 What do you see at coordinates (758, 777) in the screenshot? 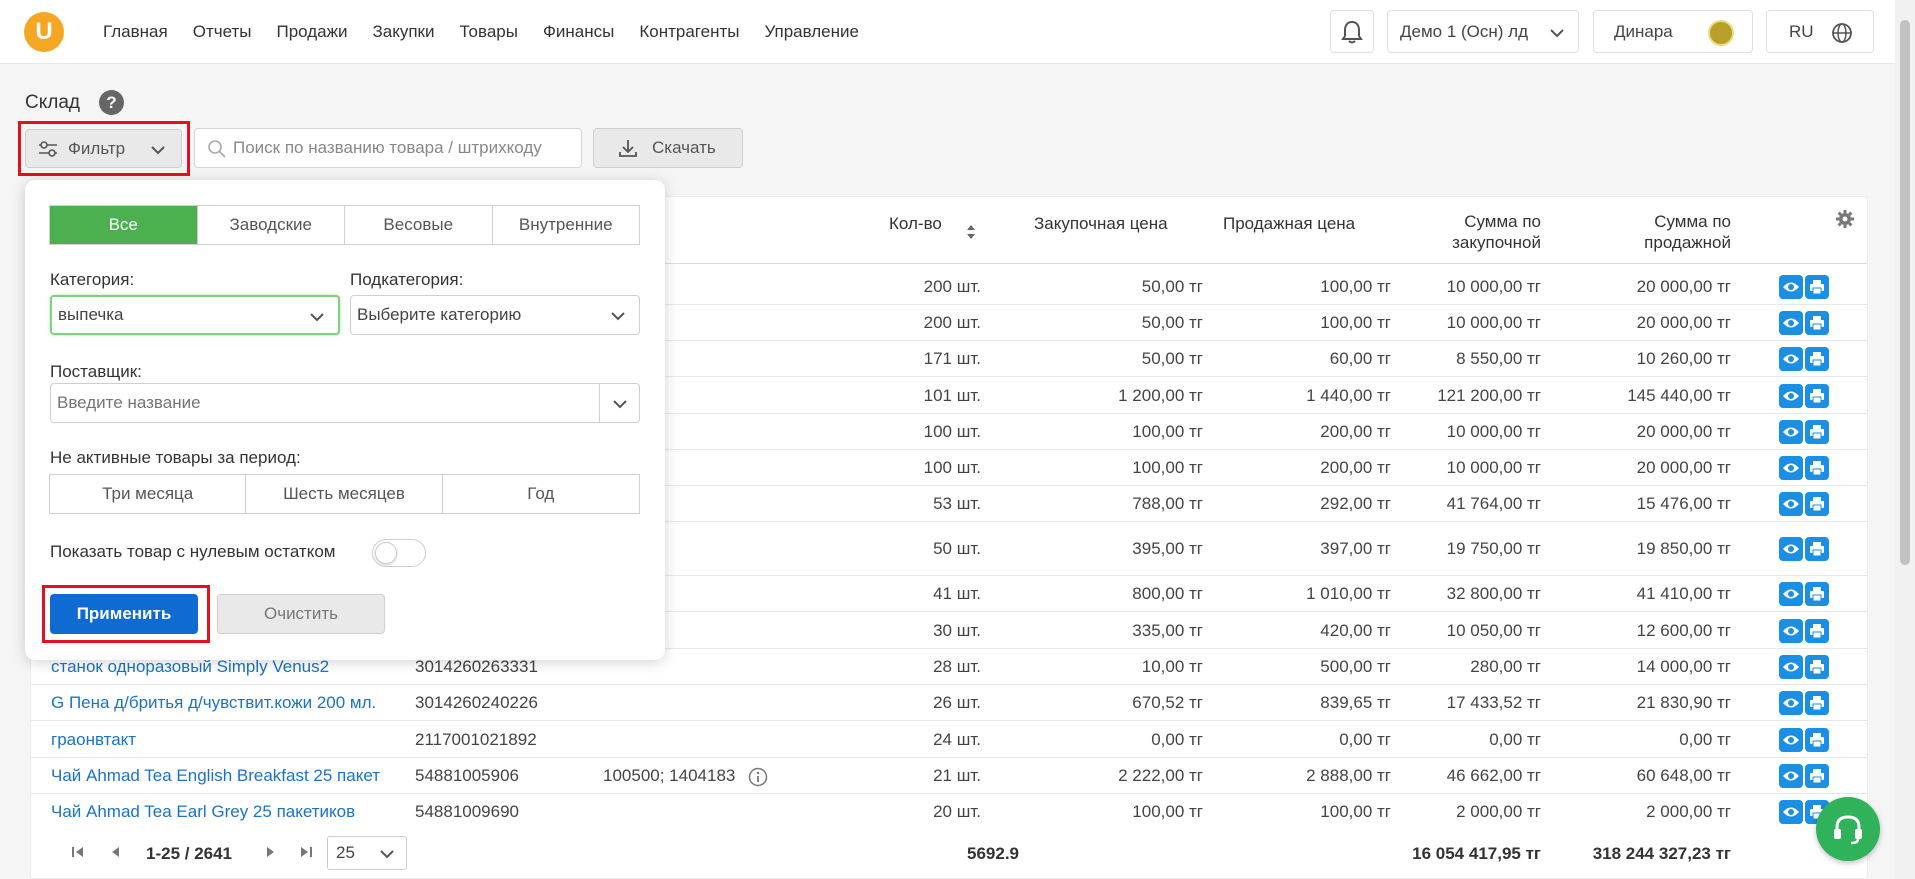
I see `info-icon` at bounding box center [758, 777].